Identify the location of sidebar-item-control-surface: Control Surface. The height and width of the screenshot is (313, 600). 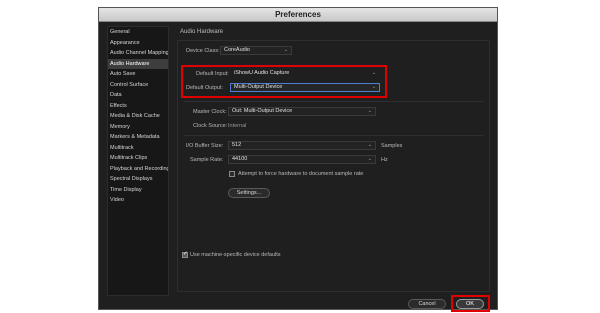
(138, 85).